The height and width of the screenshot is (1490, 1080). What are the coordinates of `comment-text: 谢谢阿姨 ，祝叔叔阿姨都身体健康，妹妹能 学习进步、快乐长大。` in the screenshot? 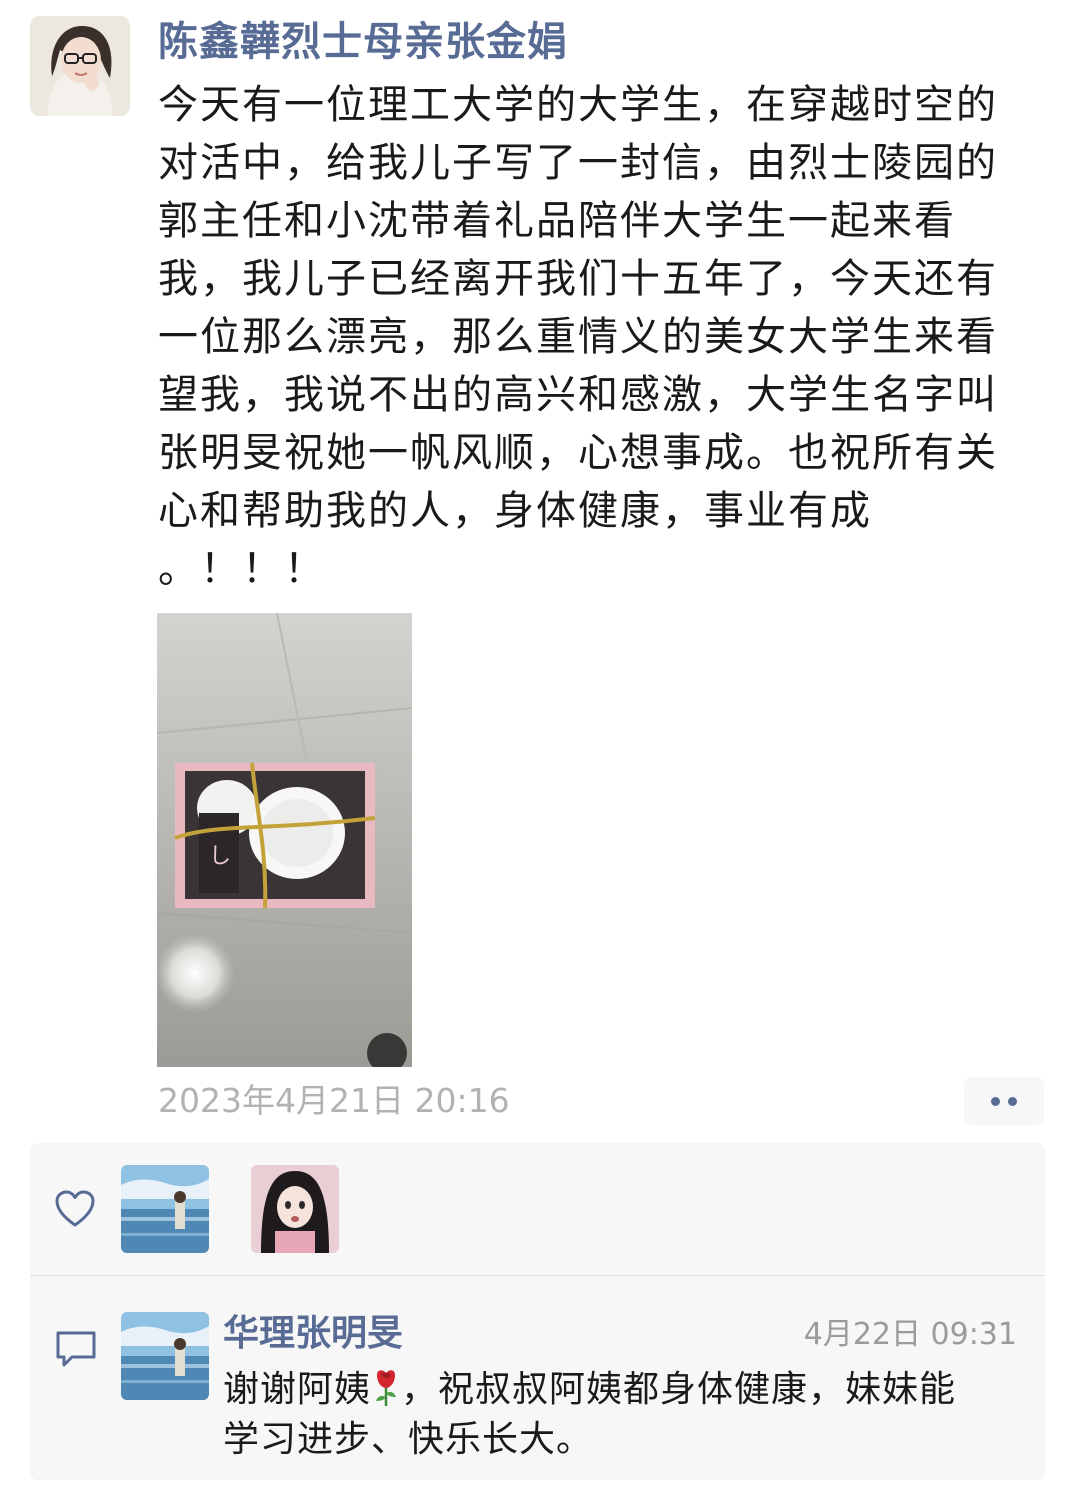 It's located at (623, 1415).